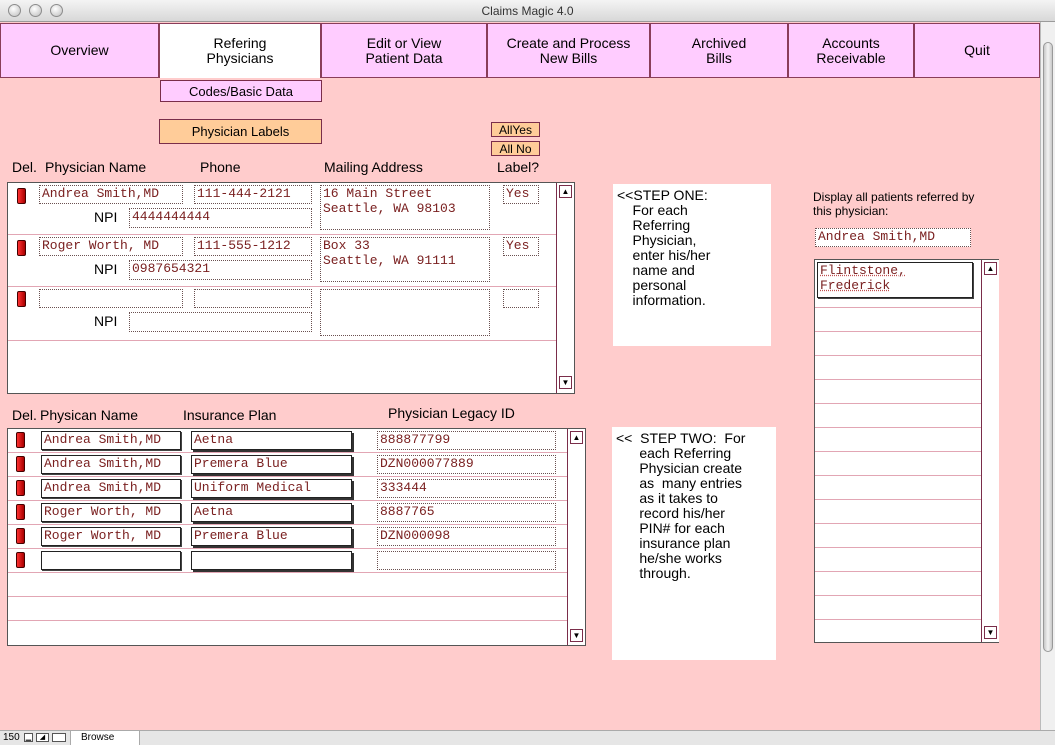  I want to click on nav-accounts-receivable-button: Accounts Receivable, so click(851, 50).